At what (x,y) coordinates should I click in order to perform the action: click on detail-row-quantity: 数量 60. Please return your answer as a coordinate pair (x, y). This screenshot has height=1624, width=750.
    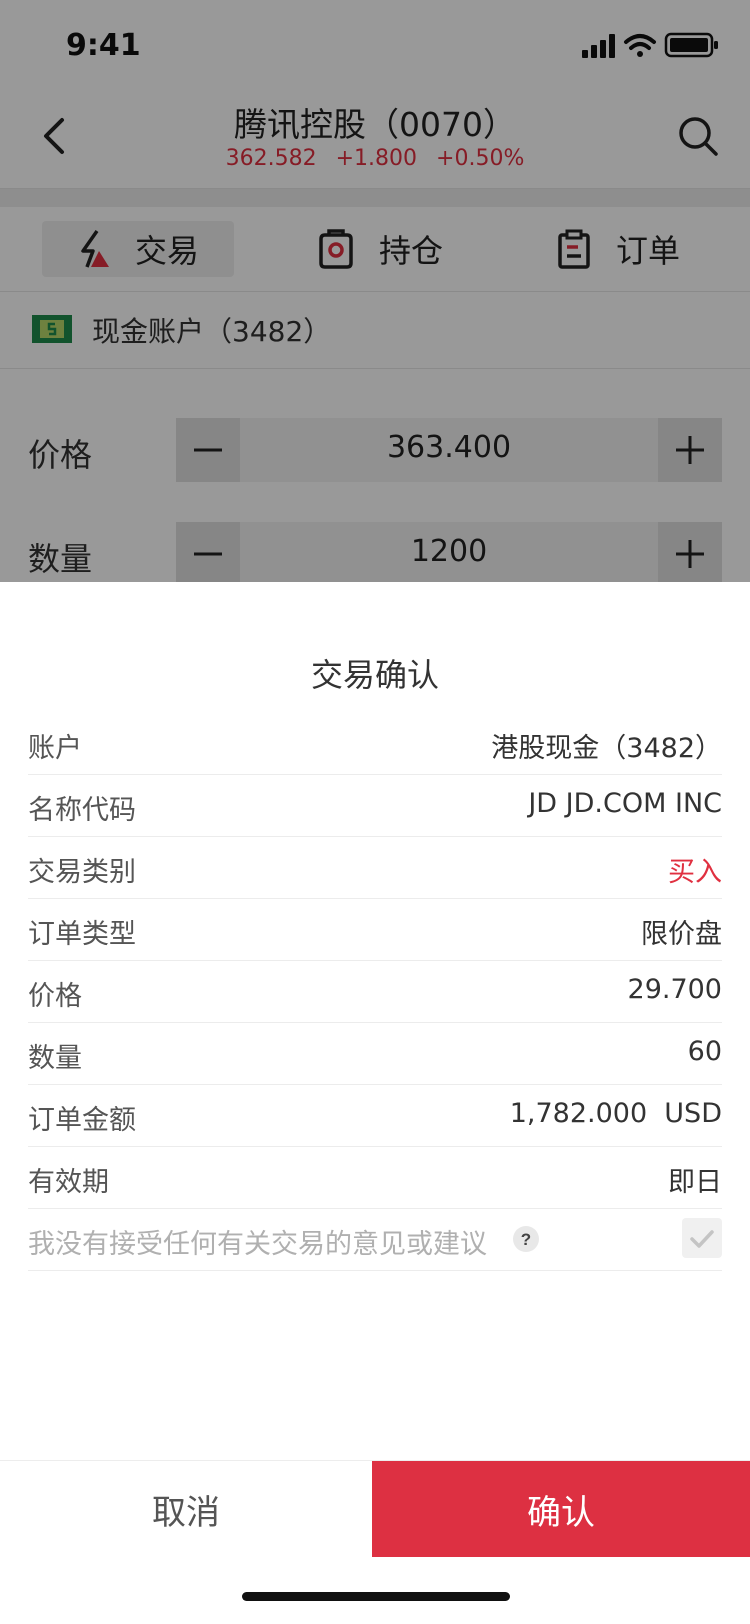
    Looking at the image, I should click on (375, 1053).